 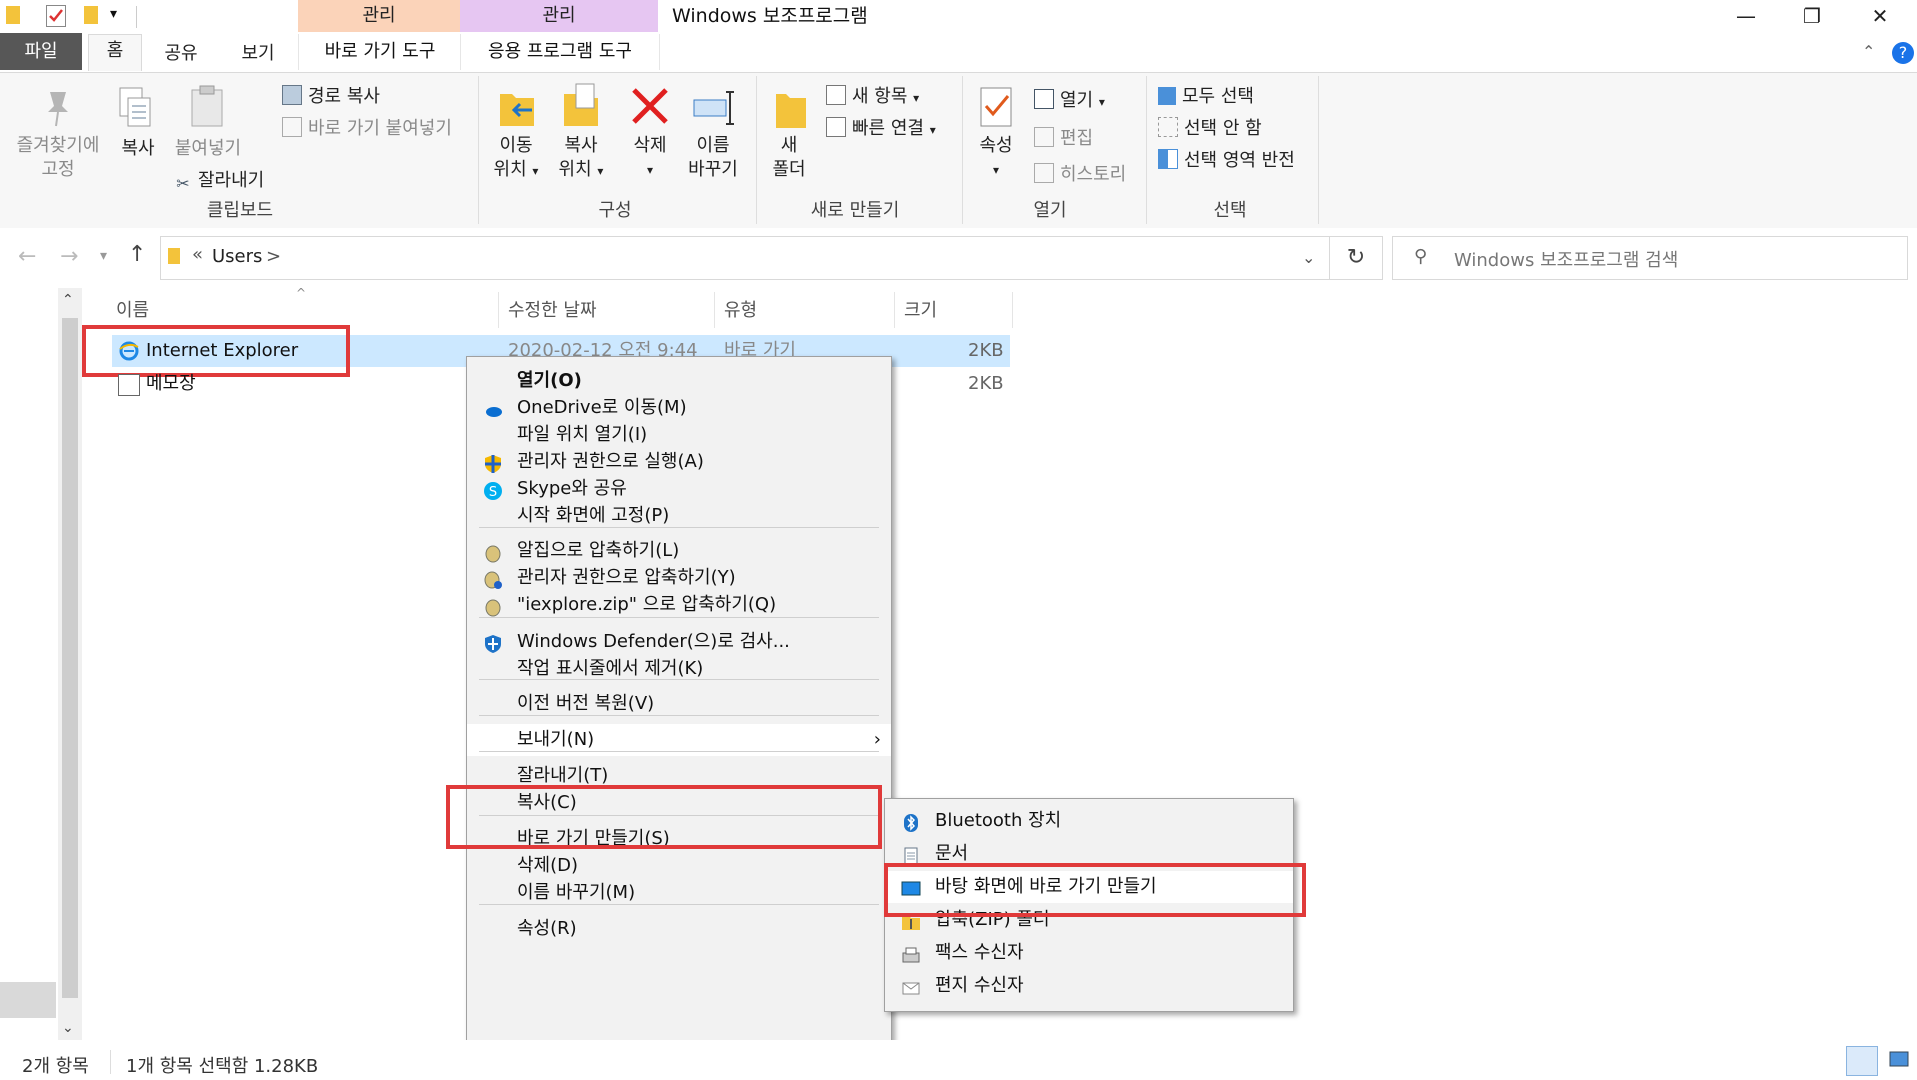 I want to click on history-button: 히스토리, so click(x=1080, y=173).